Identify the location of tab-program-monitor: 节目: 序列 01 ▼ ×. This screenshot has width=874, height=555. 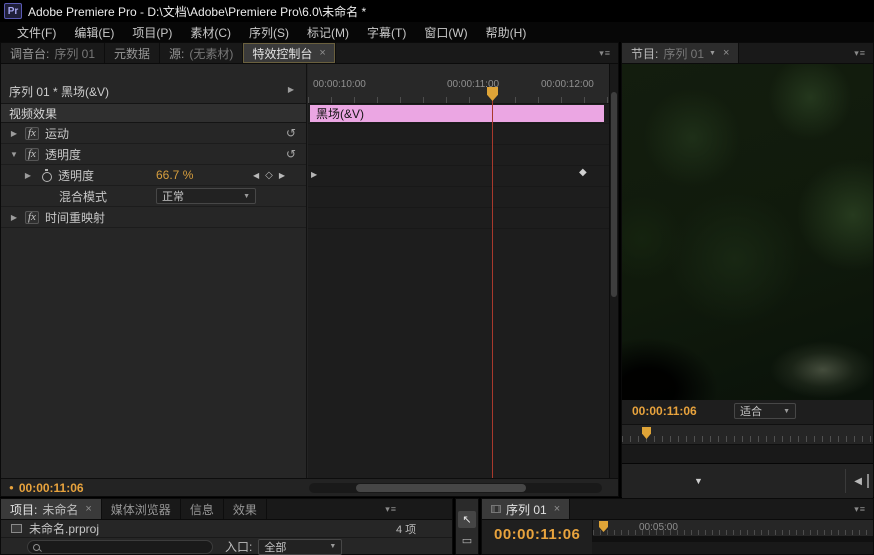
(681, 53).